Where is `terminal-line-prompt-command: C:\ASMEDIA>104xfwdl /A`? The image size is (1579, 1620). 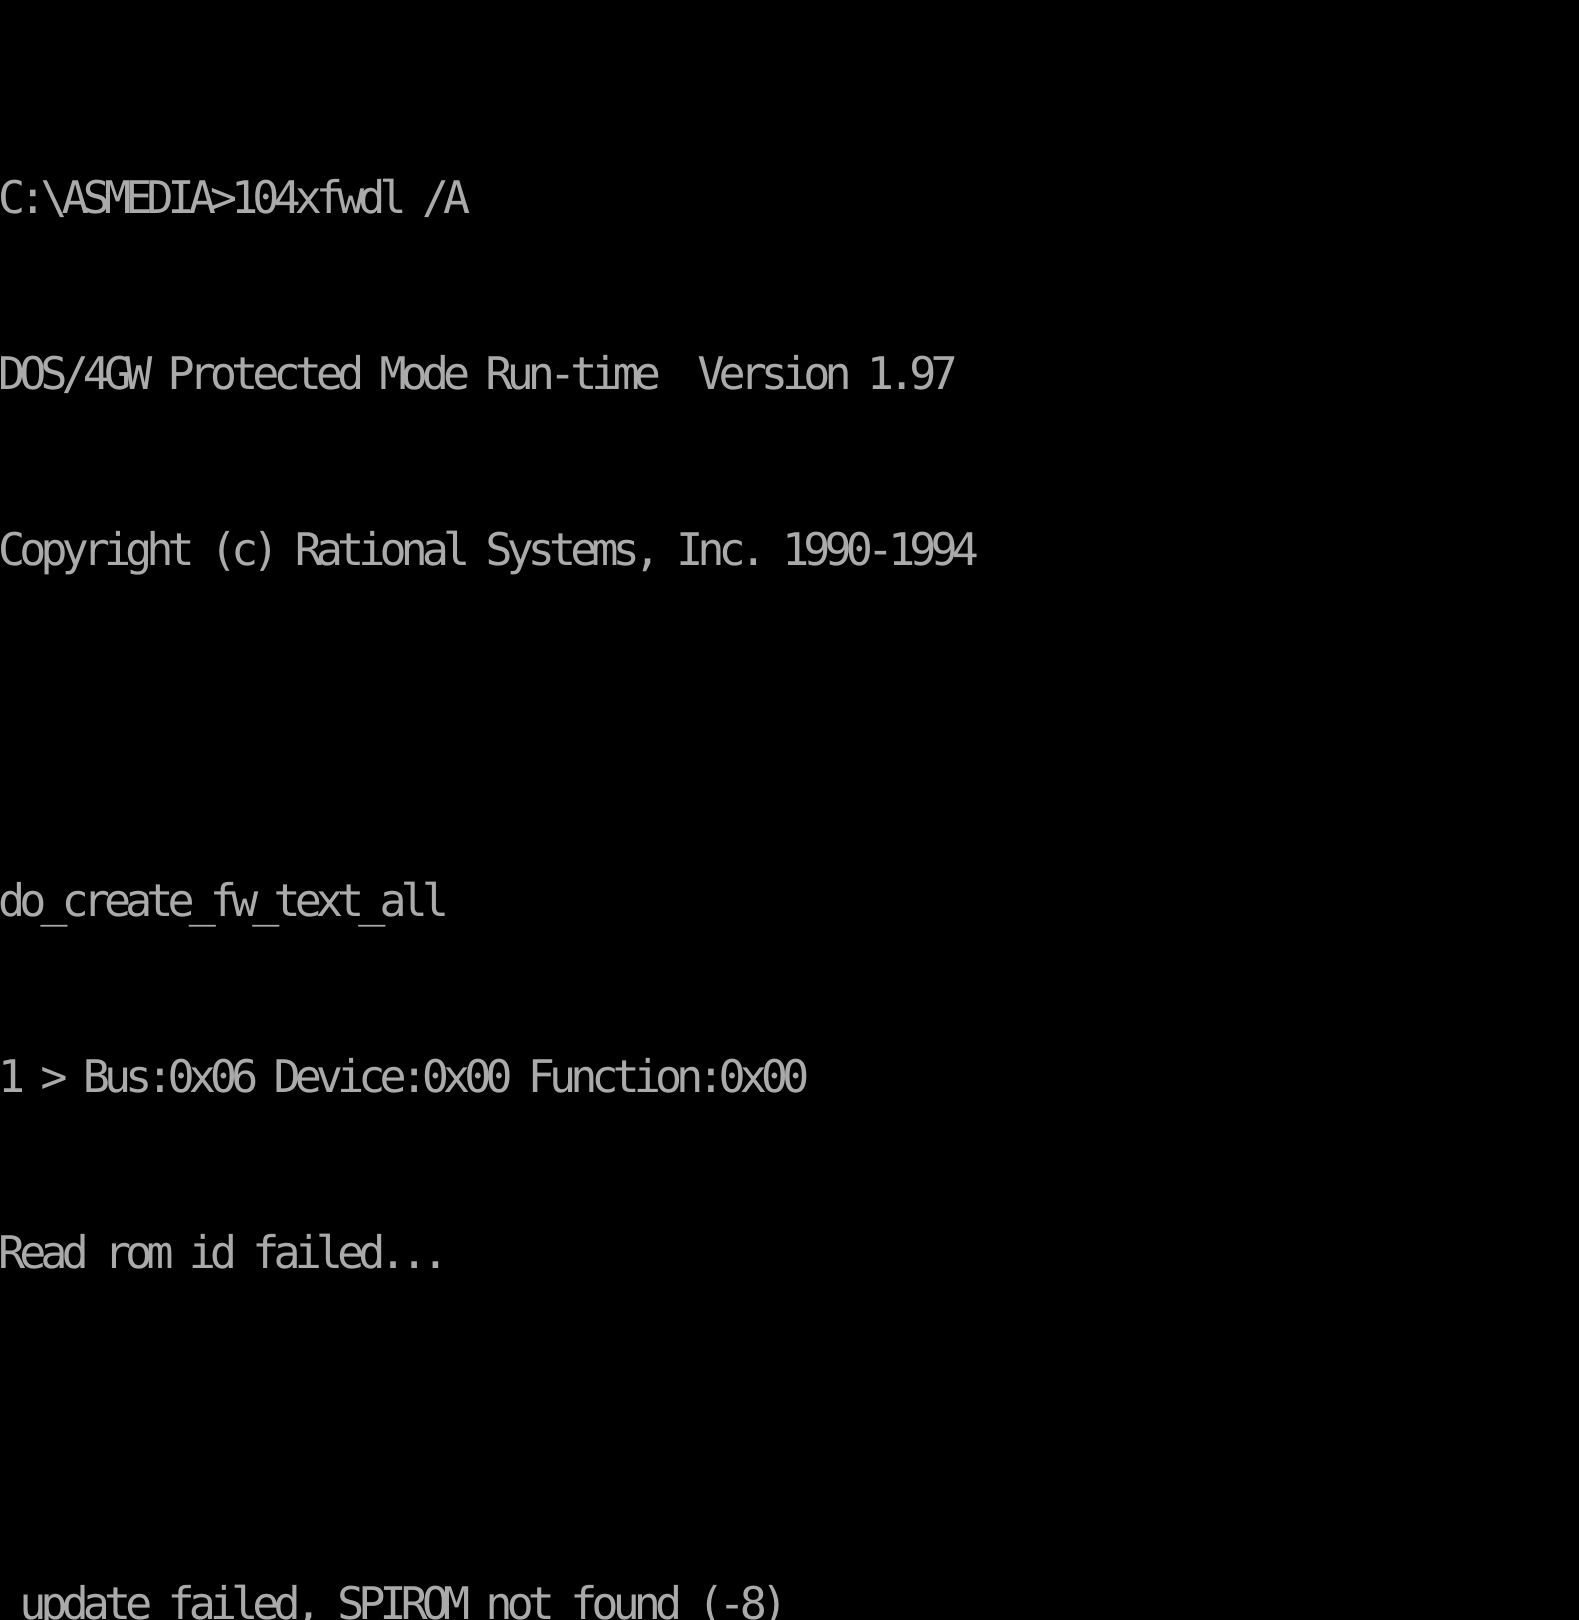
terminal-line-prompt-command: C:\ASMEDIA>104xfwdl /A is located at coordinates (235, 198).